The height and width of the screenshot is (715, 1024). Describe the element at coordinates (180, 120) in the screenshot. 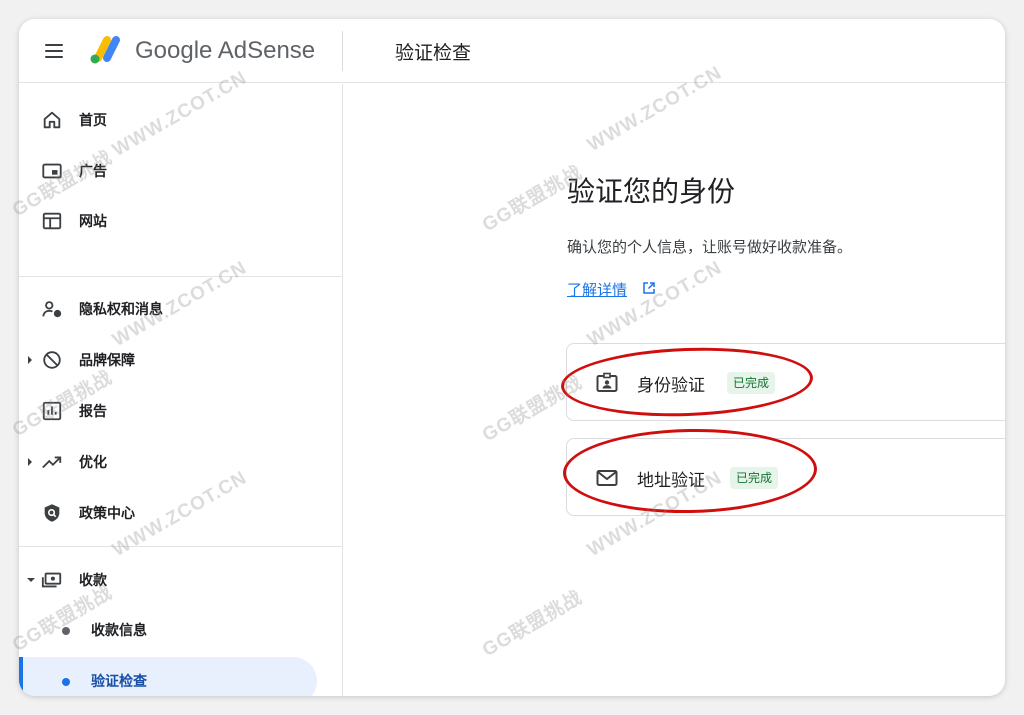

I see `sidebar-item-home: 首页` at that location.